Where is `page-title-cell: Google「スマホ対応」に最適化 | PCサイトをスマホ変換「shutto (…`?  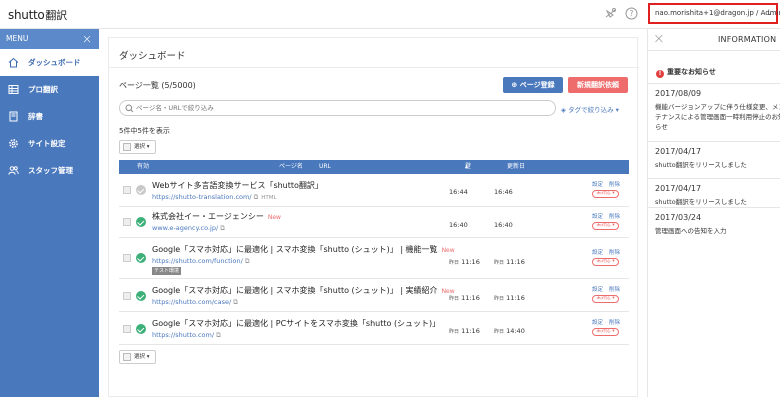
page-title-cell: Google「スマホ対応」に最適化 | PCサイトをスマホ変換「shutto (… is located at coordinates (296, 323).